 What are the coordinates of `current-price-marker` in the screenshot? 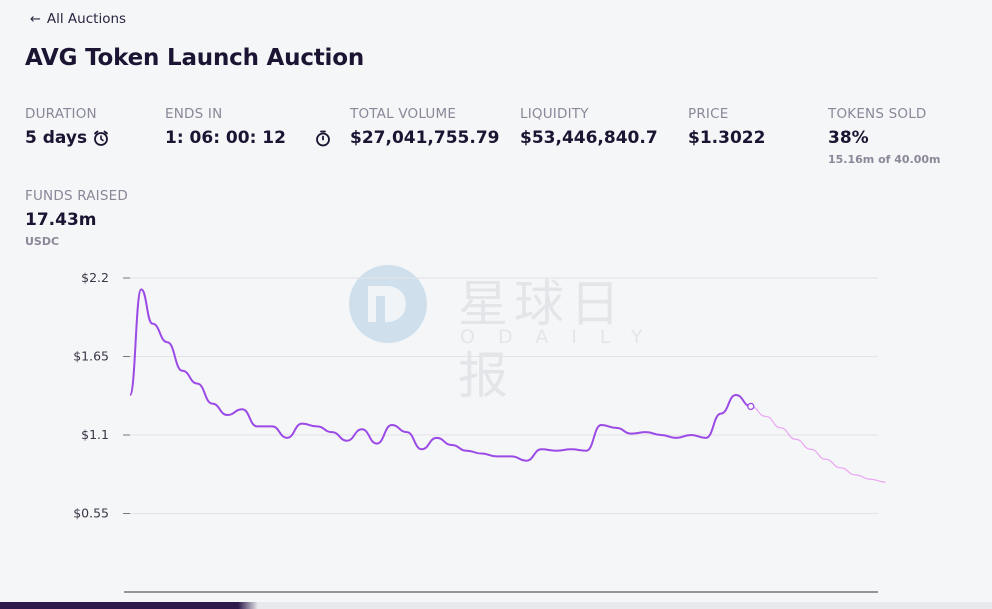 It's located at (751, 406).